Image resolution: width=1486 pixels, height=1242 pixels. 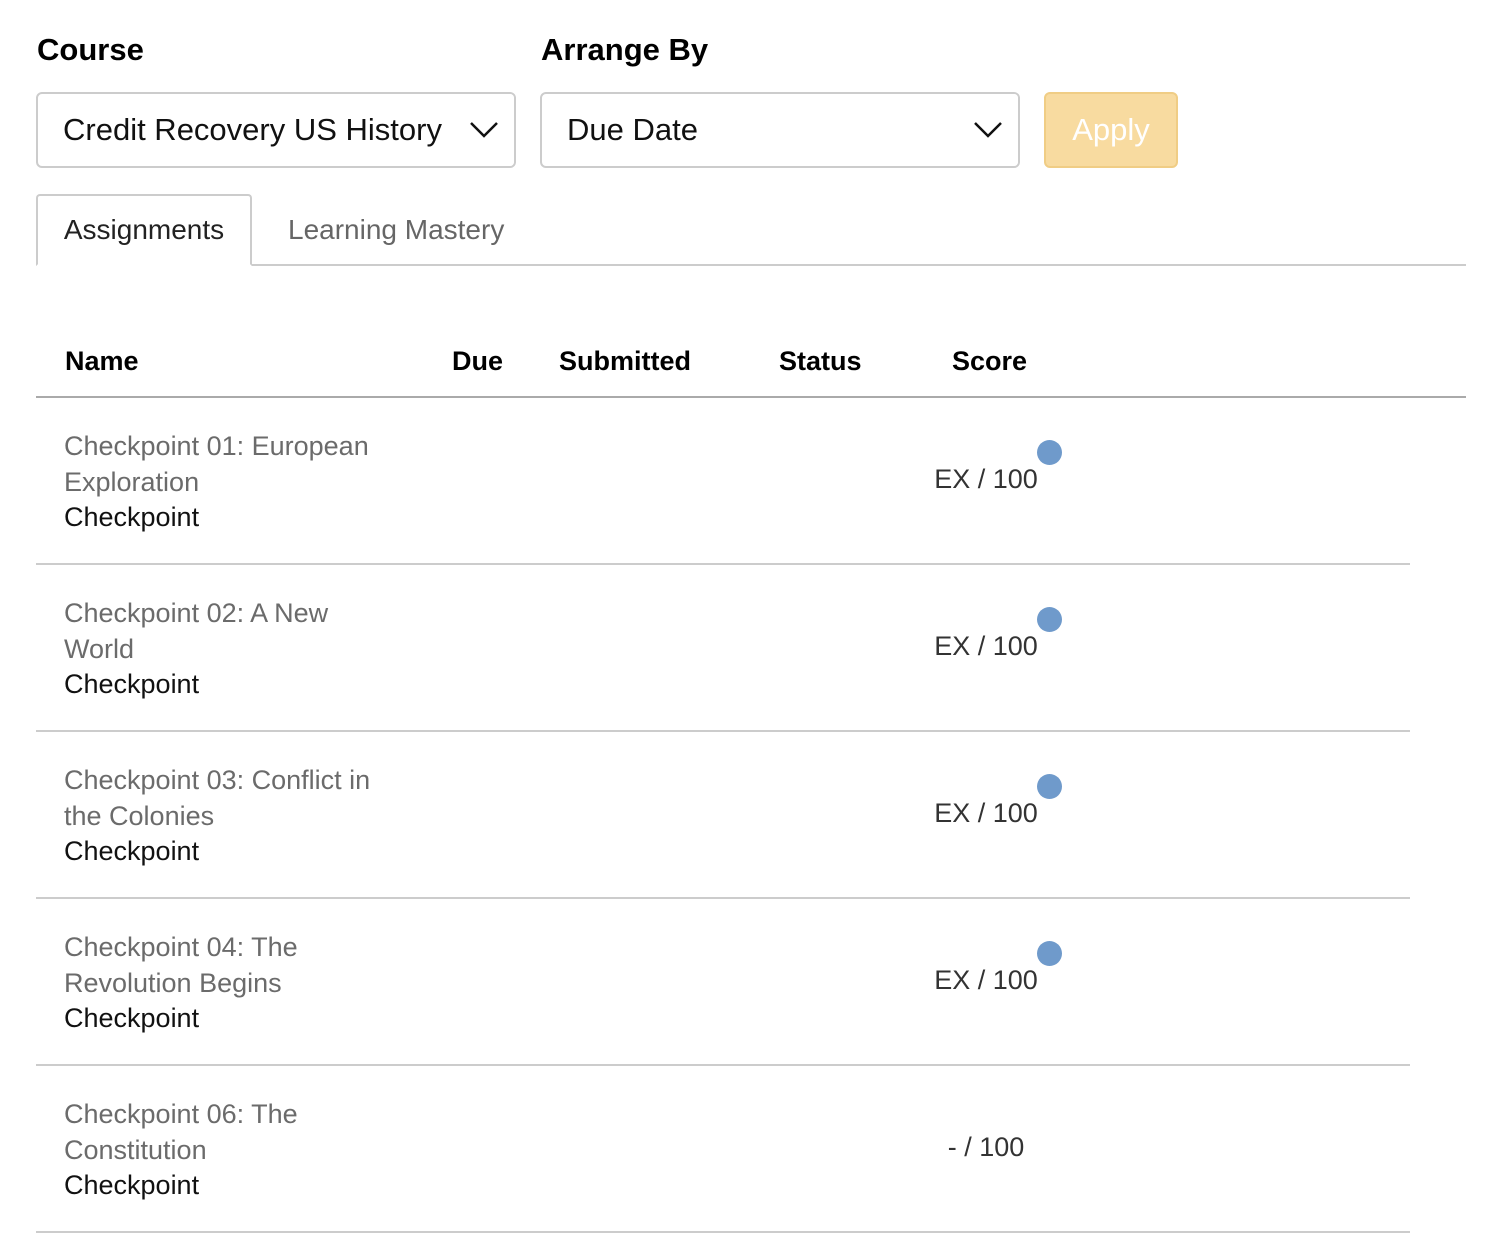 What do you see at coordinates (102, 361) in the screenshot?
I see `column-header-name: Name` at bounding box center [102, 361].